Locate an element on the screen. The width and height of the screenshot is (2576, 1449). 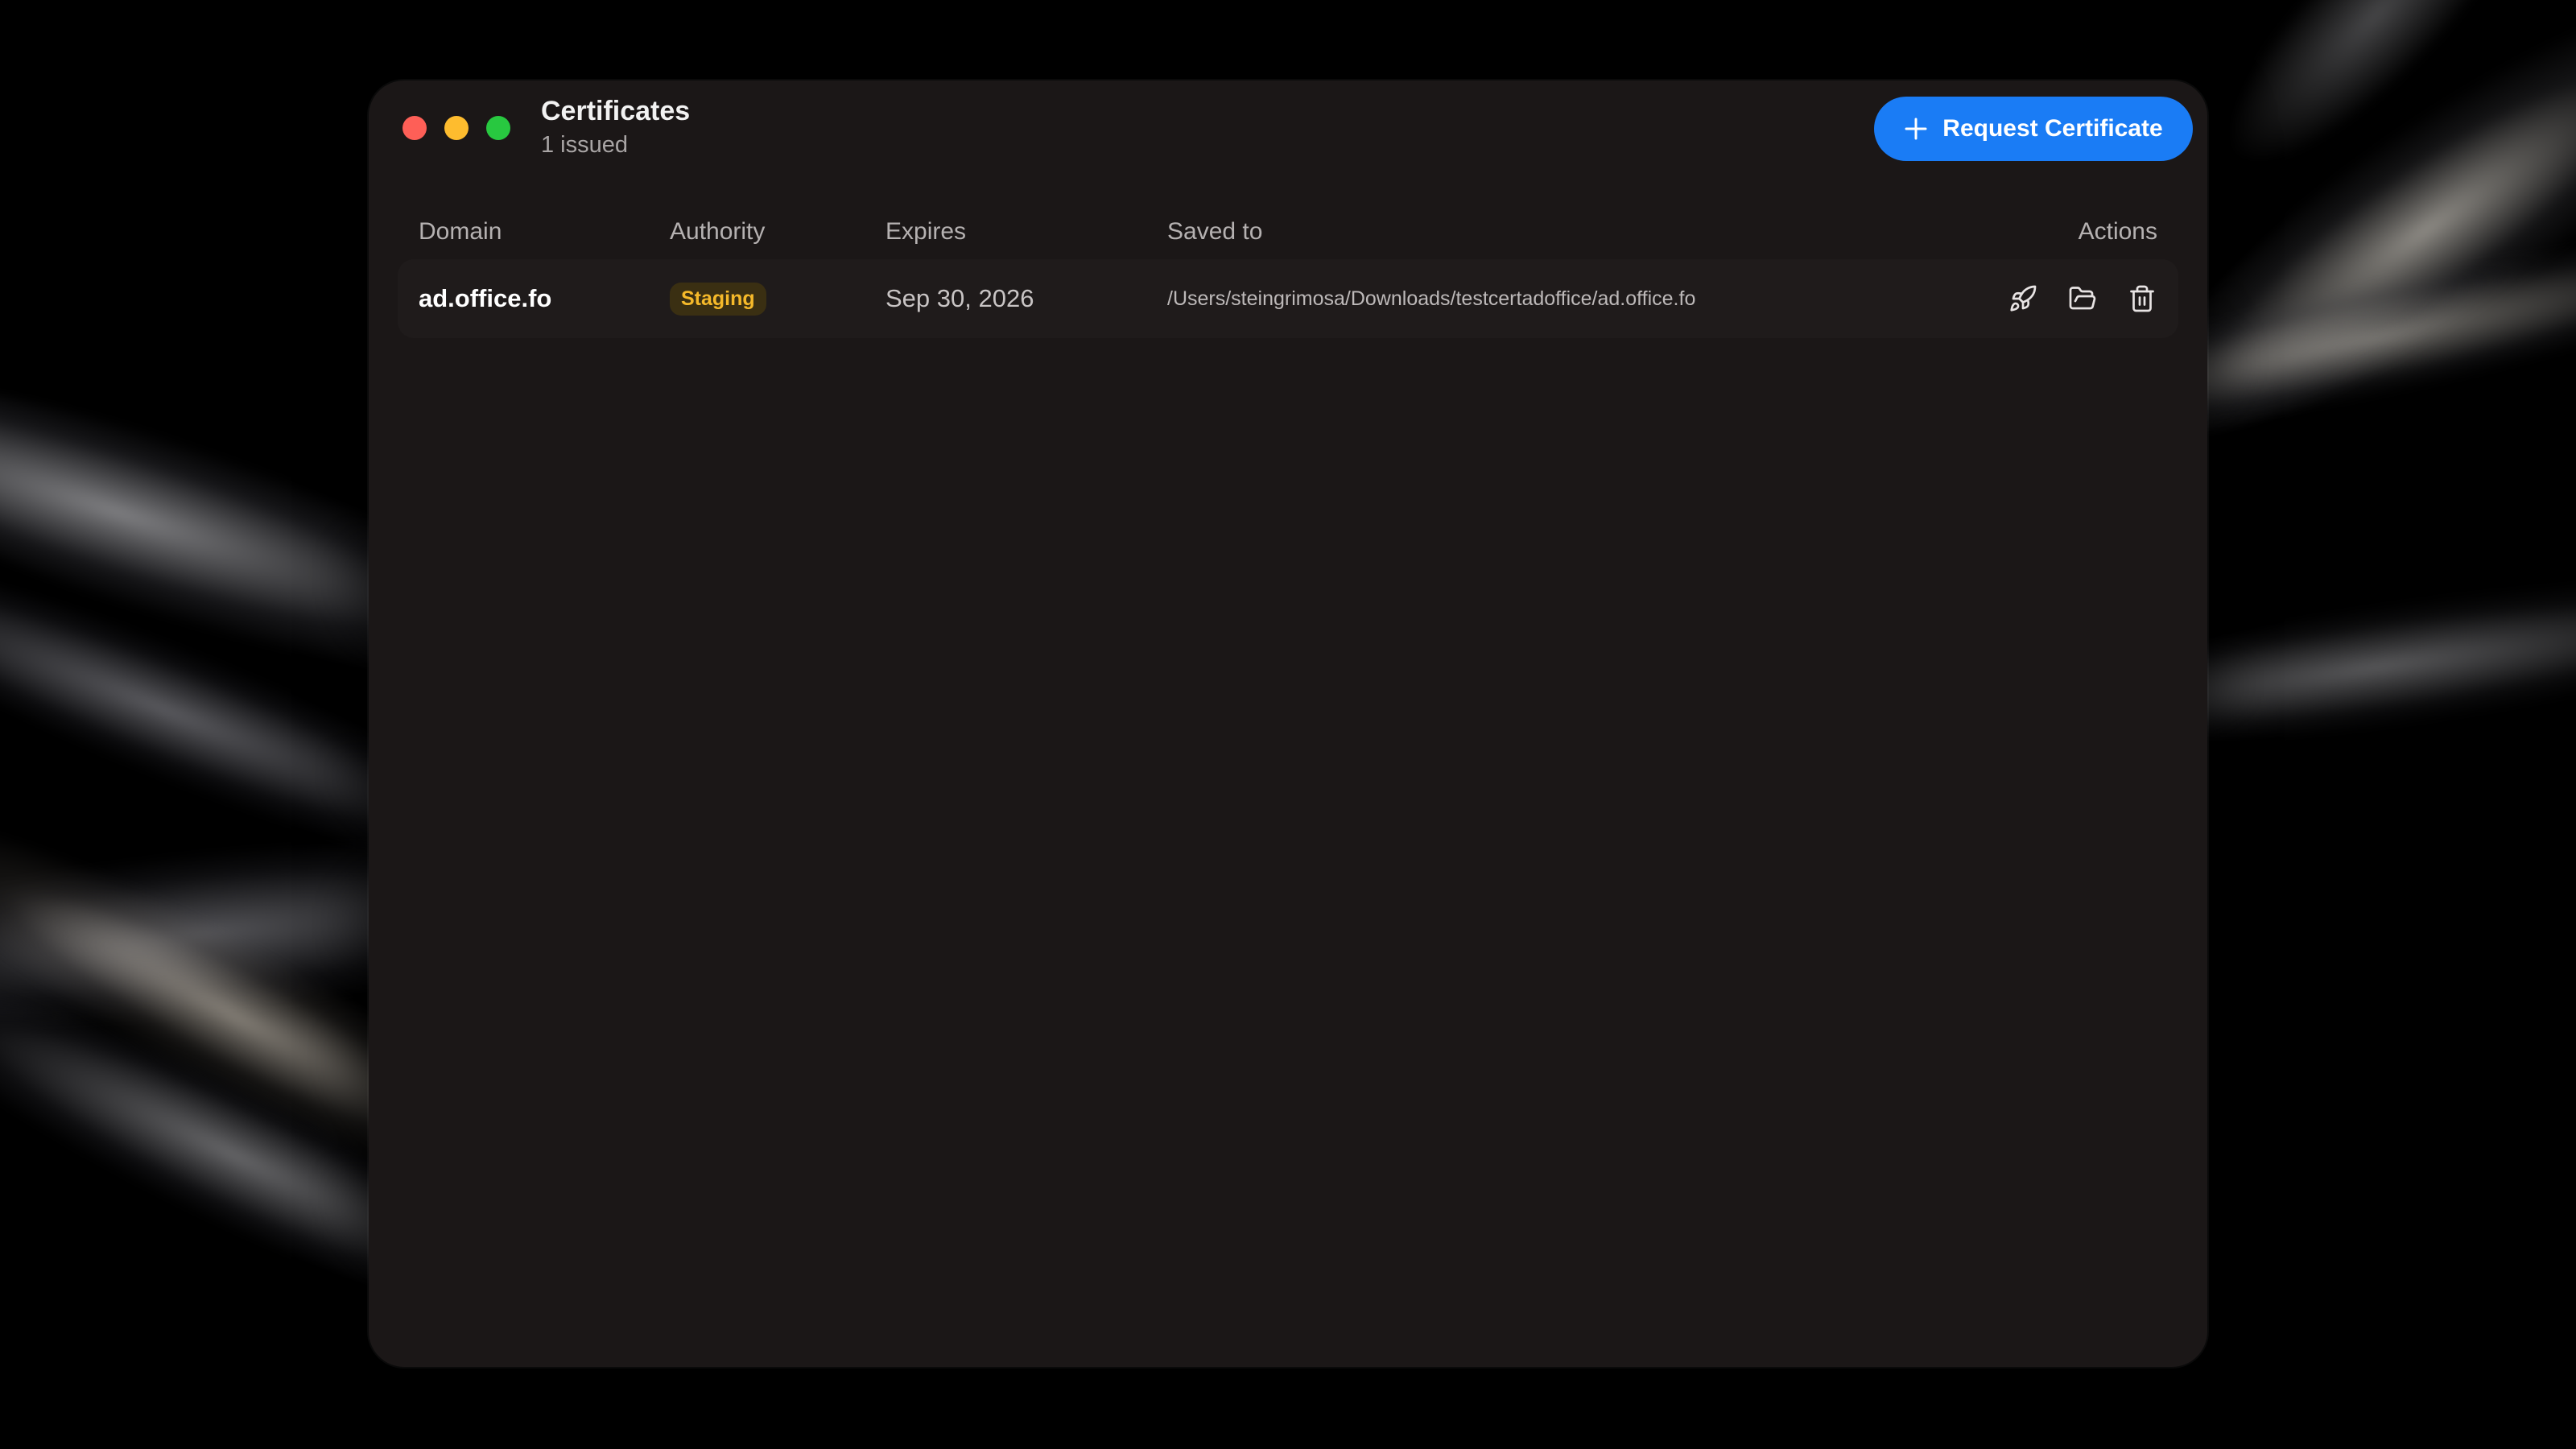
minimize-window-button is located at coordinates (456, 128).